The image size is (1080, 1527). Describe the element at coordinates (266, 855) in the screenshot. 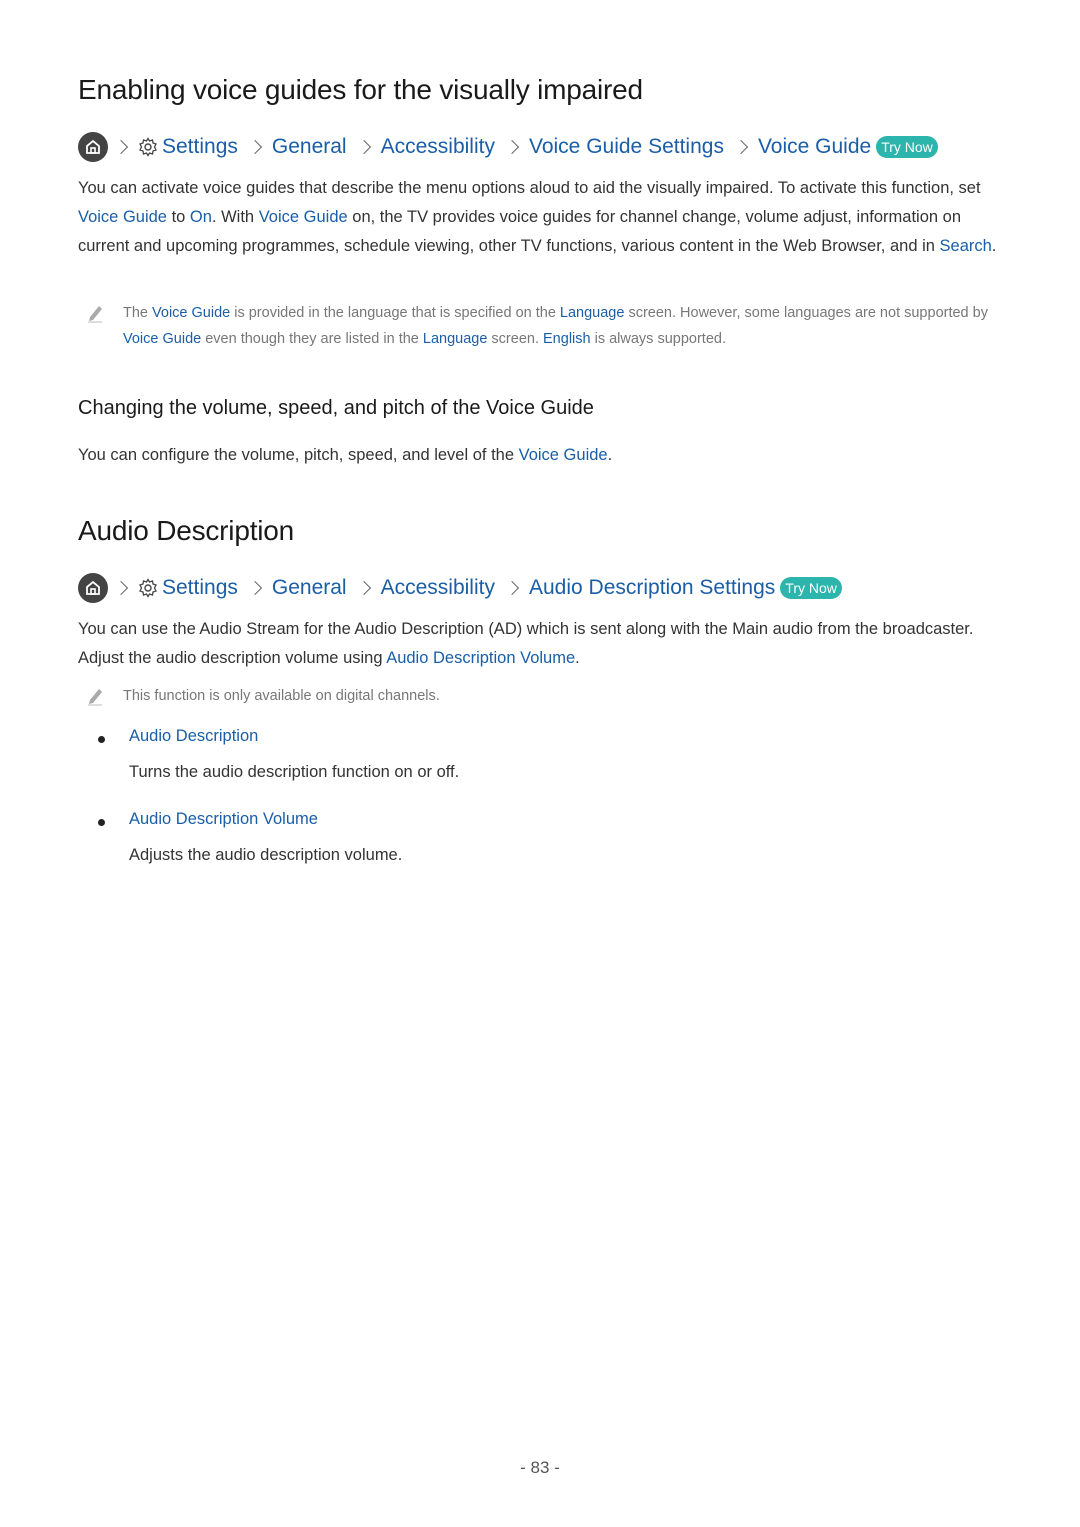

I see `item-audio-description-volume-desc: Adjusts the audio description volume.` at that location.